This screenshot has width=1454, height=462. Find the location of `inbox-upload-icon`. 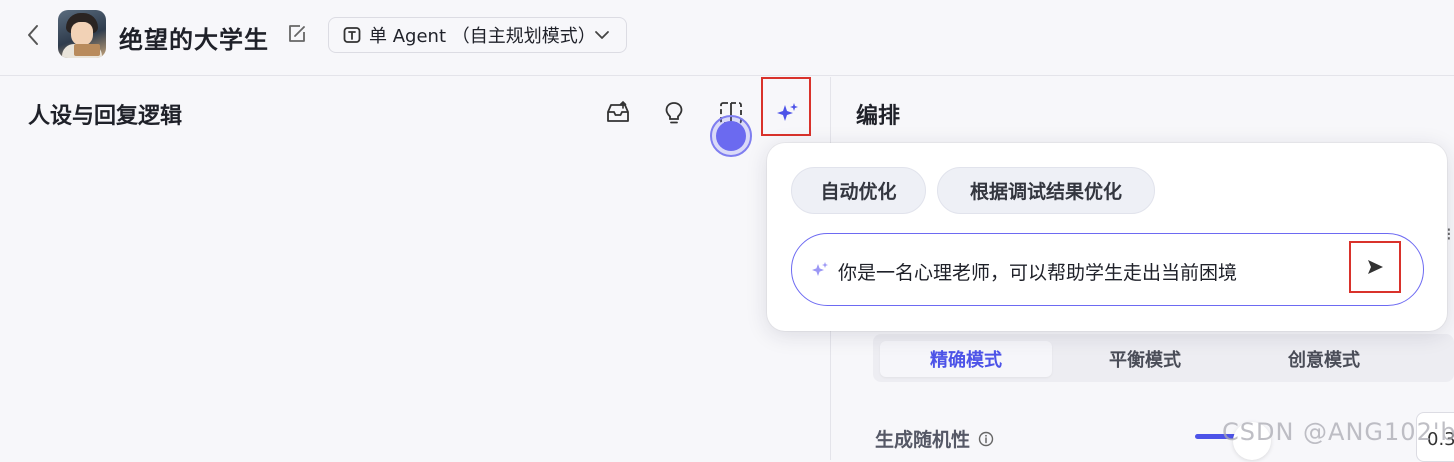

inbox-upload-icon is located at coordinates (618, 113).